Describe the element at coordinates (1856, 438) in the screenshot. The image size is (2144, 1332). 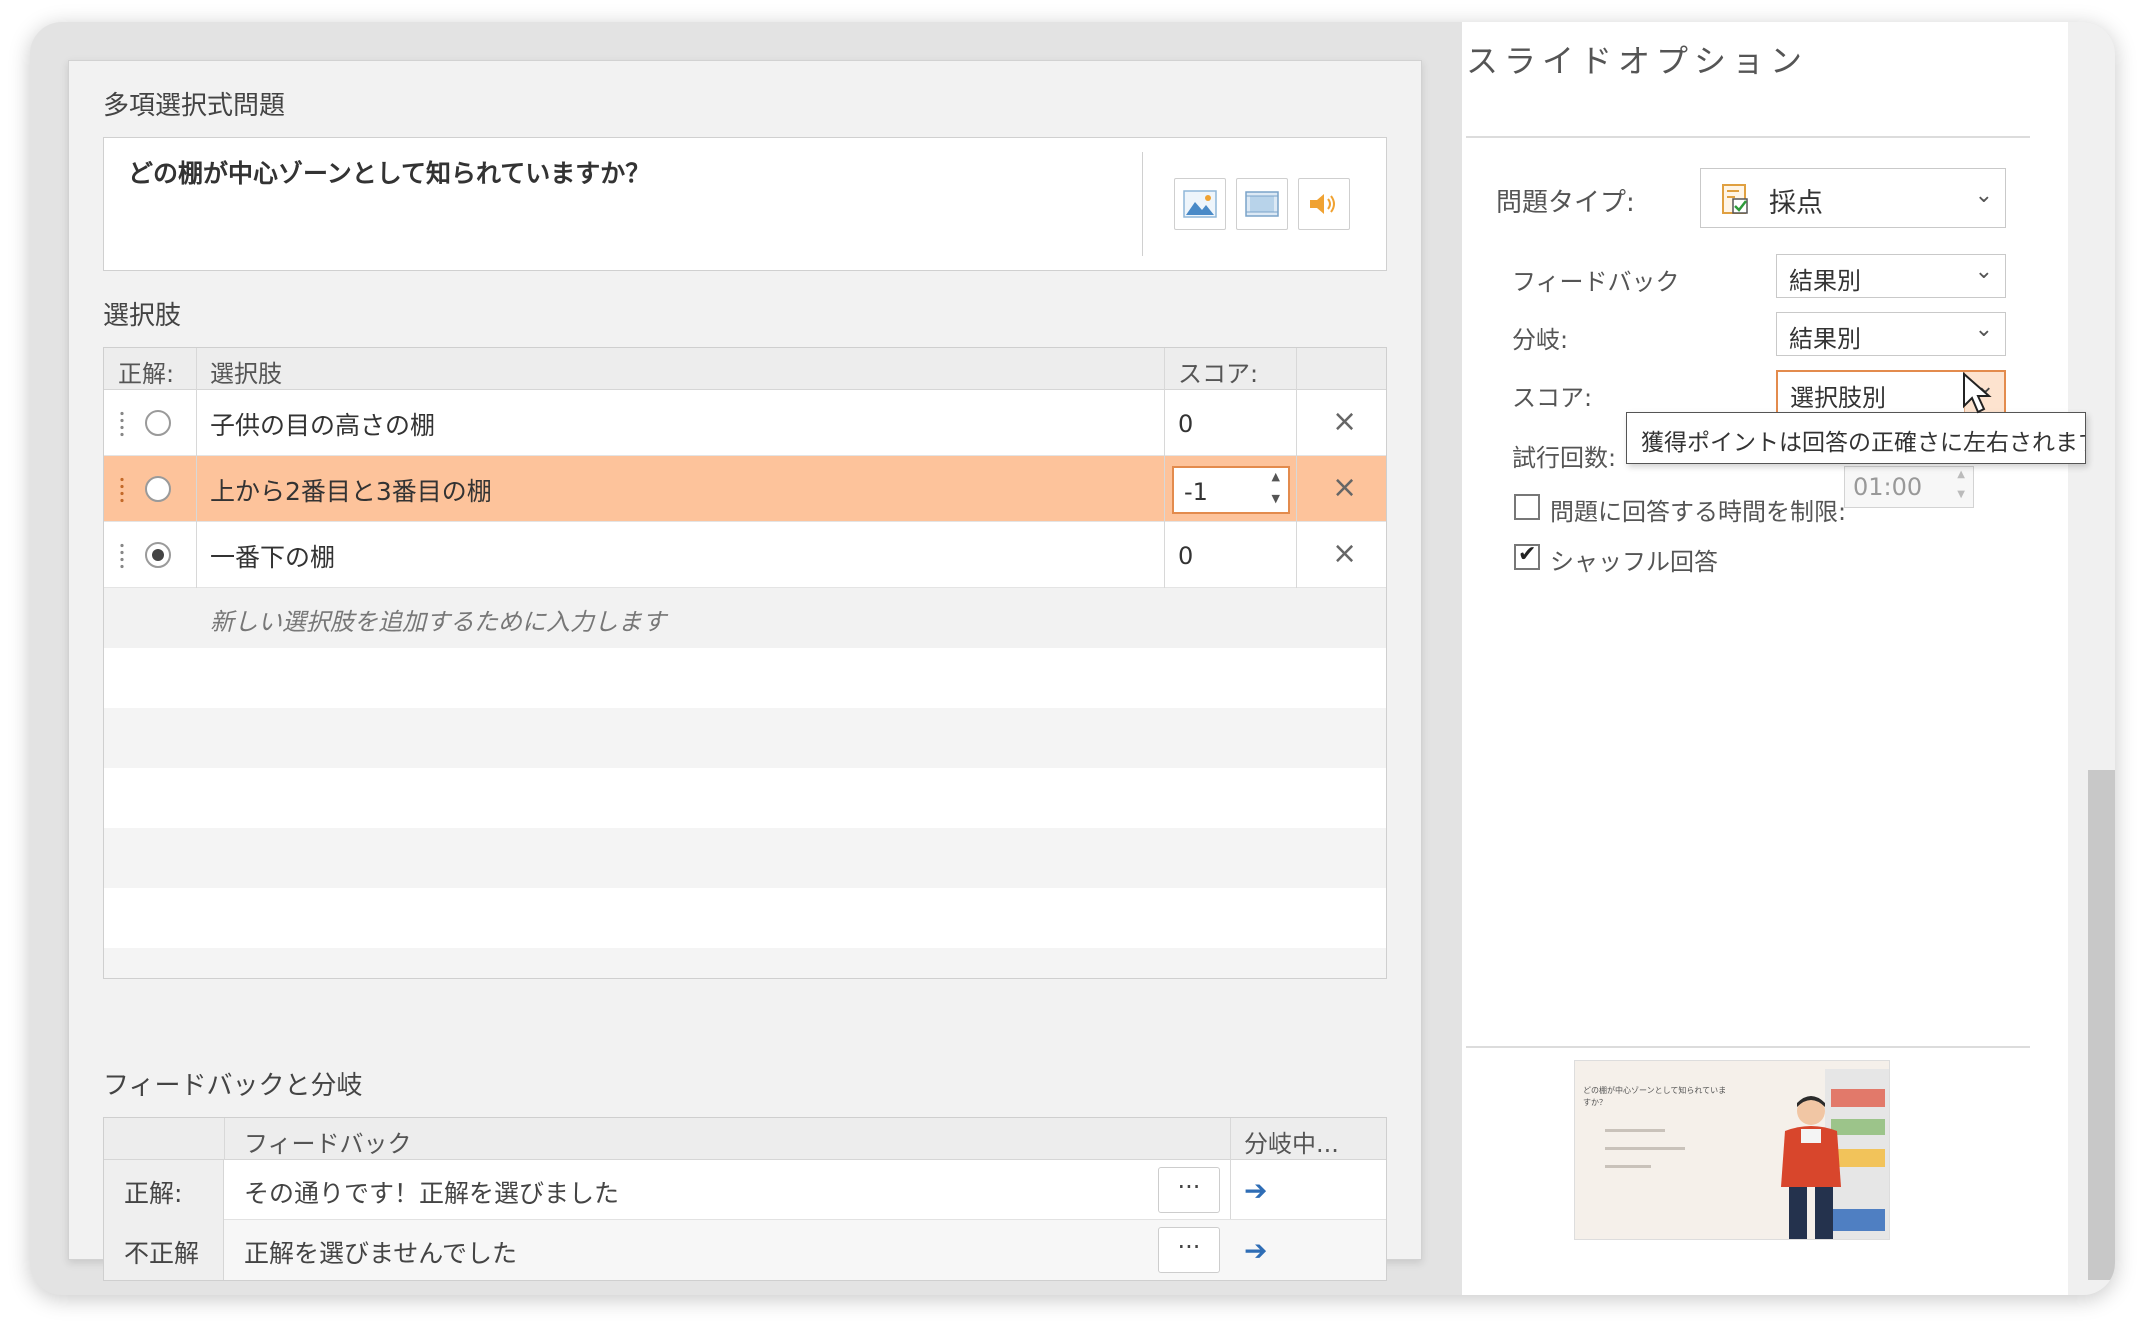
I see `score-tooltip: 獲得ポイントは回答の正確さに左右されます。` at that location.